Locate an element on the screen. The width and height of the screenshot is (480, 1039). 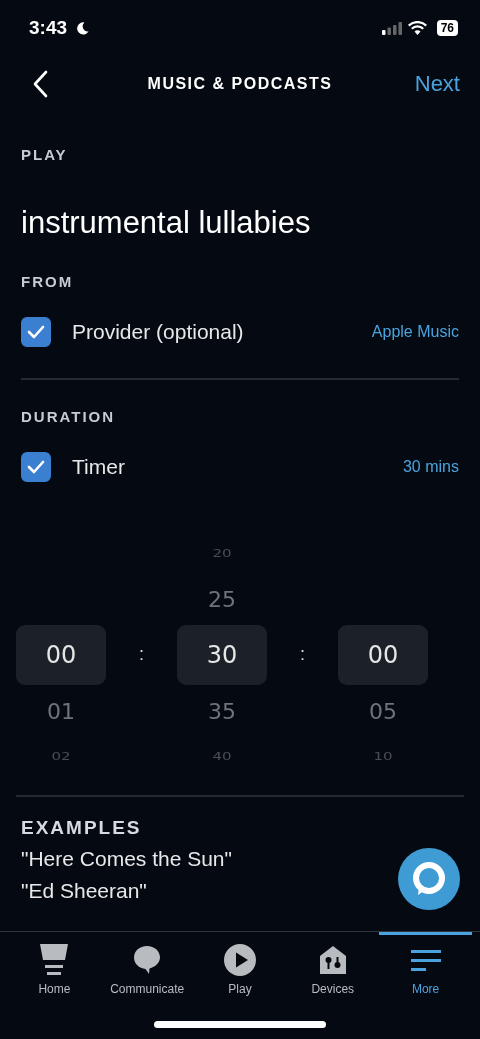
tab: Home is located at coordinates (54, 970).